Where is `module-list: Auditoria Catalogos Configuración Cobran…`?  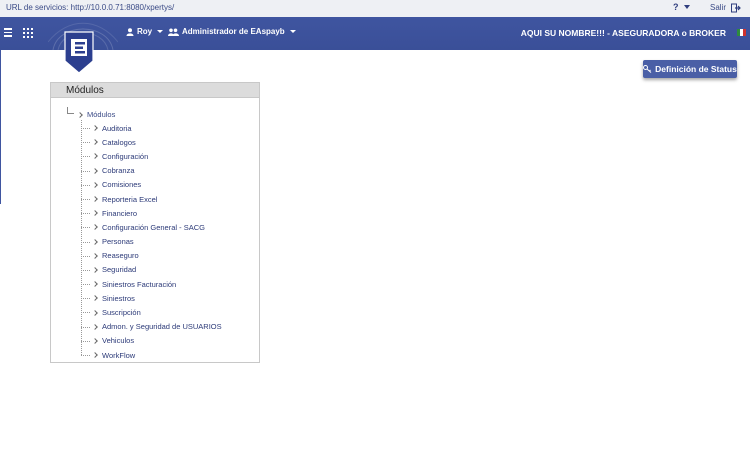 module-list: Auditoria Catalogos Configuración Cobran… is located at coordinates (151, 241).